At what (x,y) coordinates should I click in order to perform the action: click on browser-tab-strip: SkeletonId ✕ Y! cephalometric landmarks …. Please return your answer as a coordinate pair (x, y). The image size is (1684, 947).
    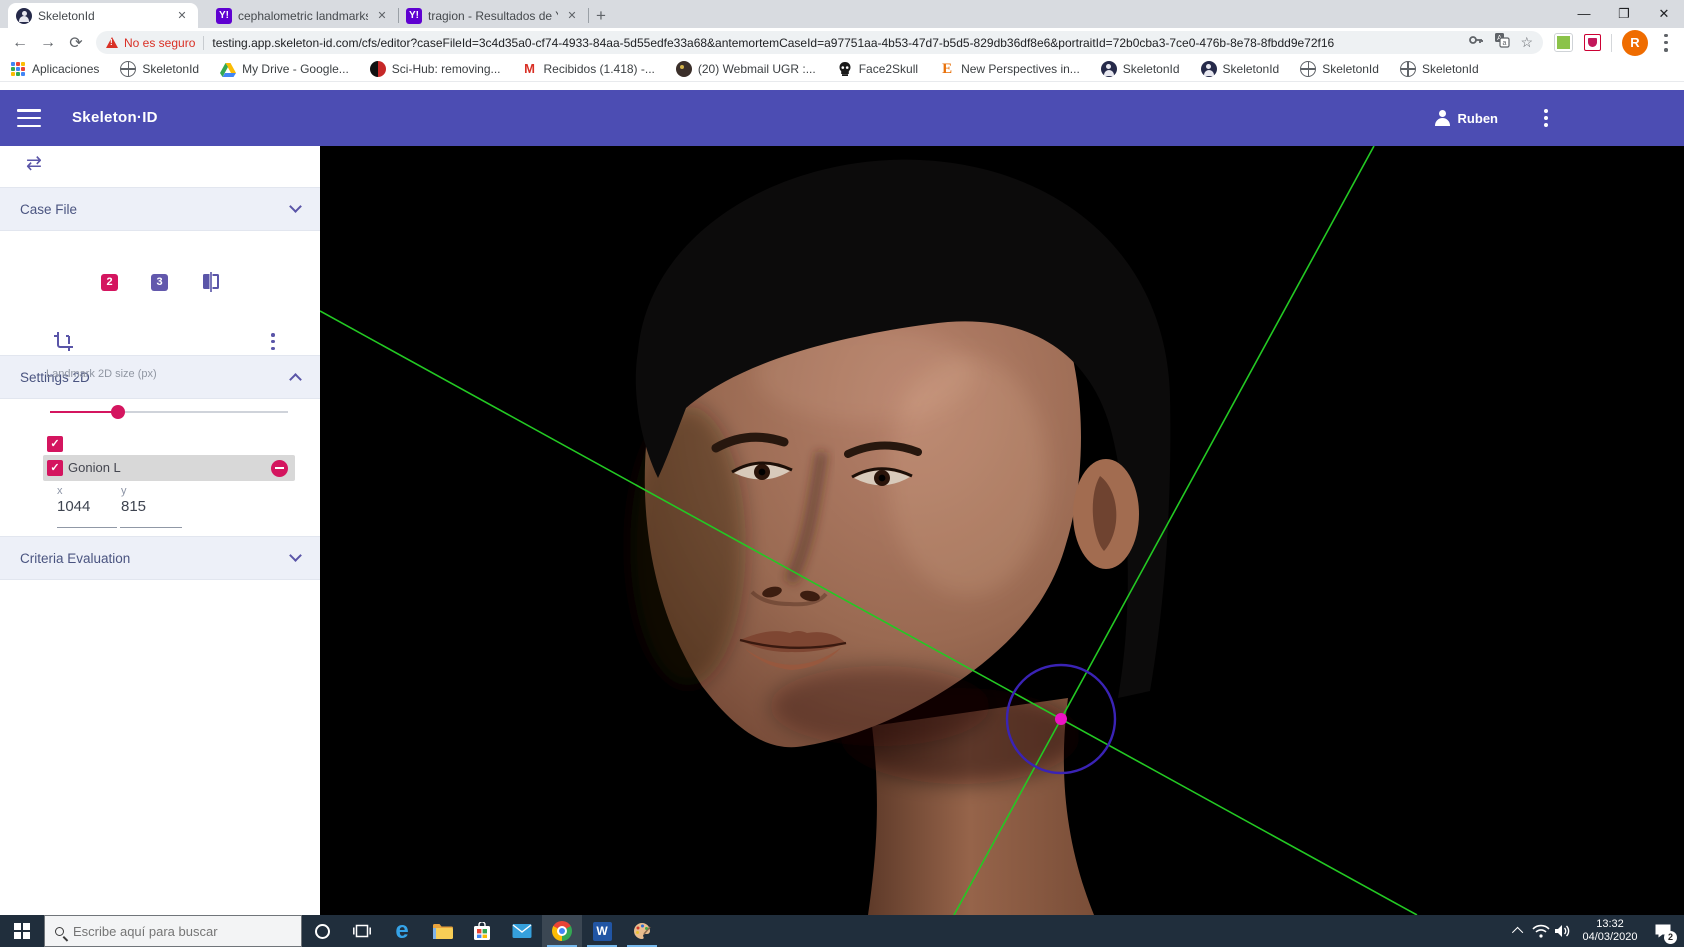
    Looking at the image, I should click on (842, 14).